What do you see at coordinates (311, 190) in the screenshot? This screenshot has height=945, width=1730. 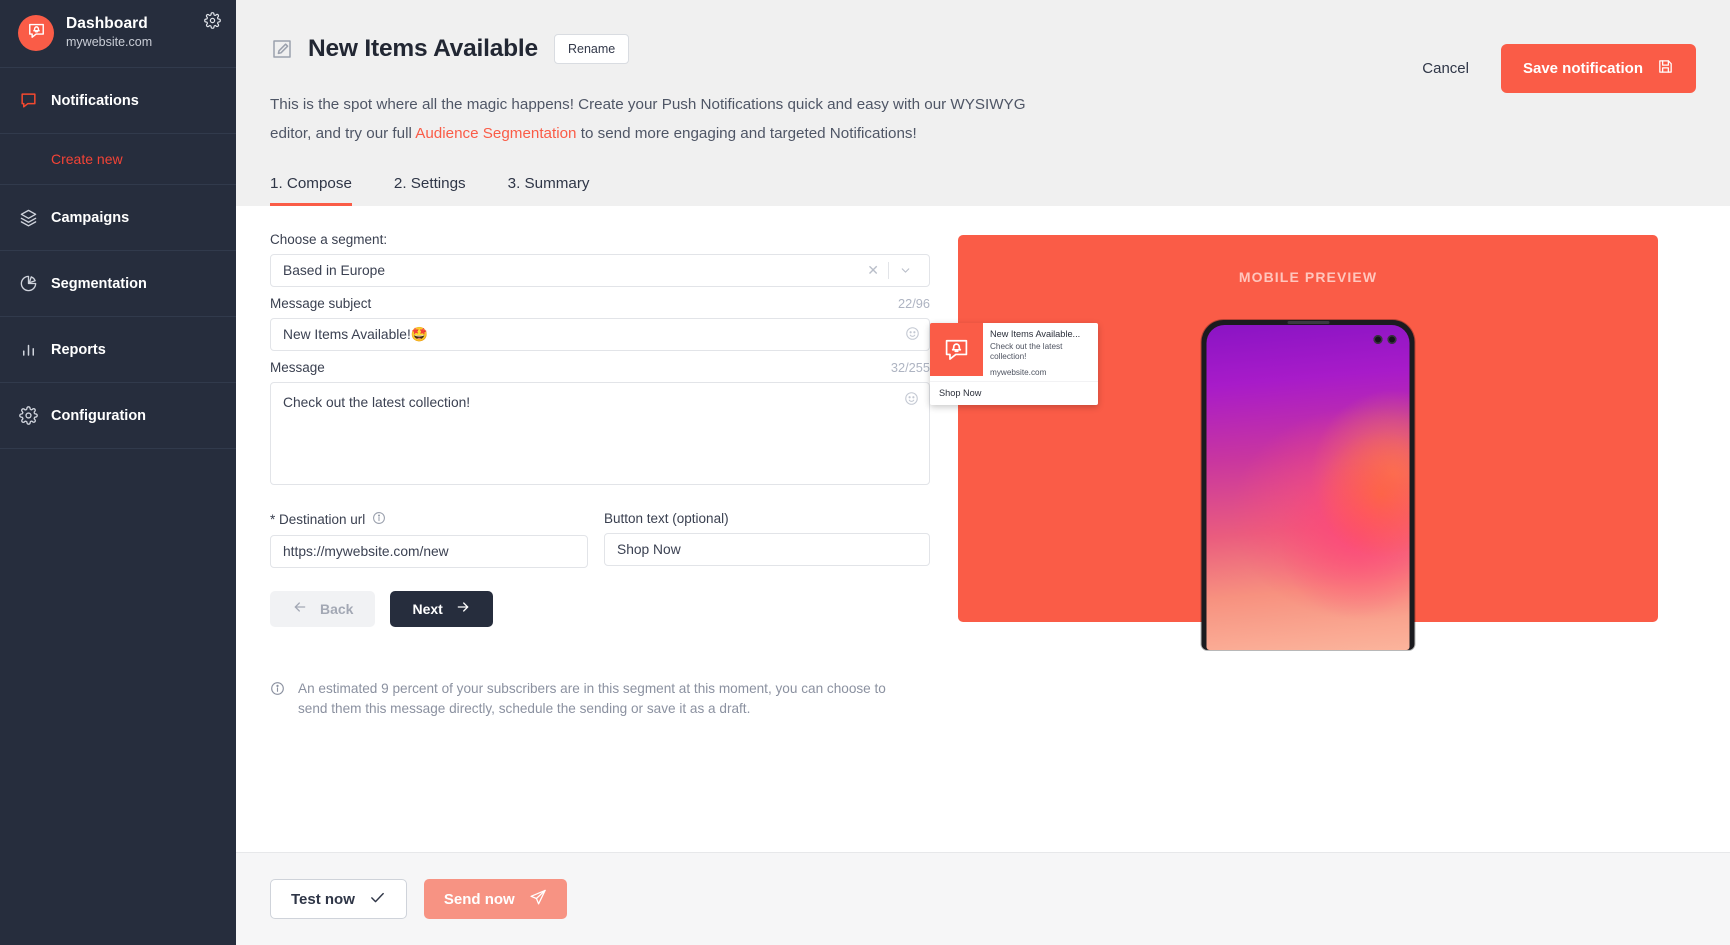 I see `tab-compose: 1. Compose` at bounding box center [311, 190].